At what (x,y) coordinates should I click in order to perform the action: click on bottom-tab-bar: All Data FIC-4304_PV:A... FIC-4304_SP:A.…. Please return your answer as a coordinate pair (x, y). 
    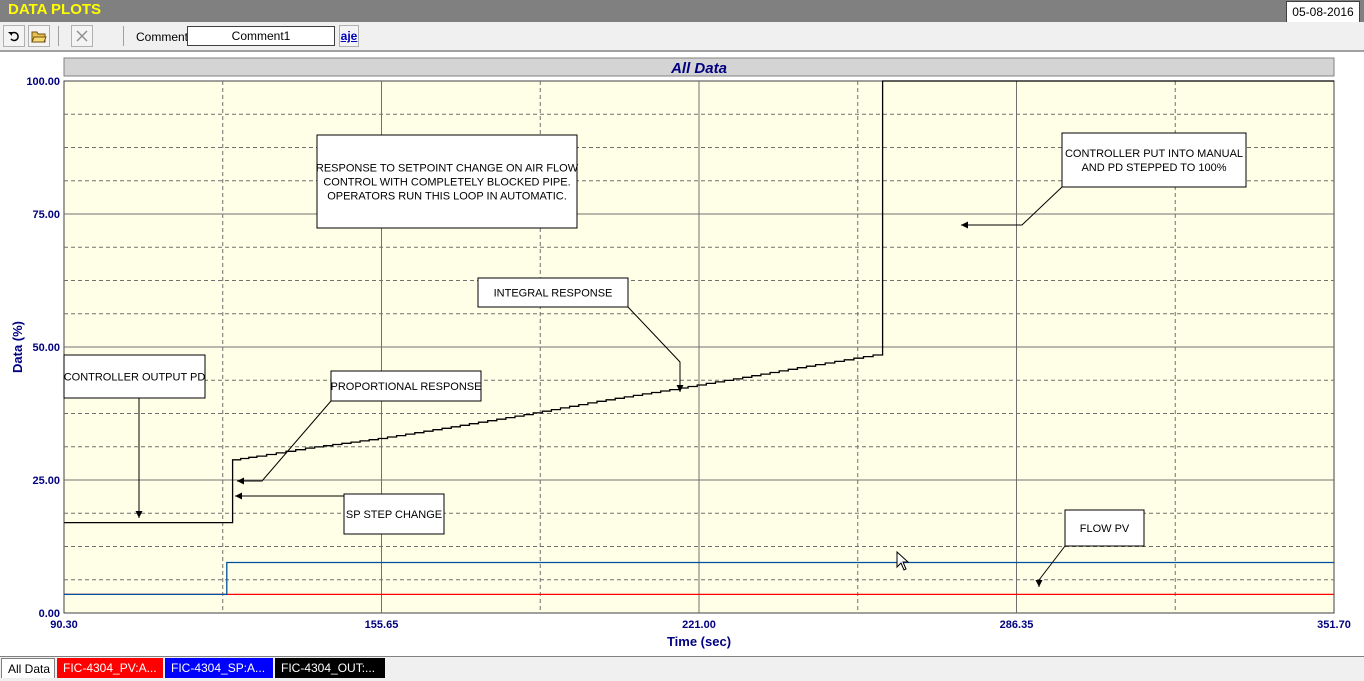
    Looking at the image, I should click on (682, 668).